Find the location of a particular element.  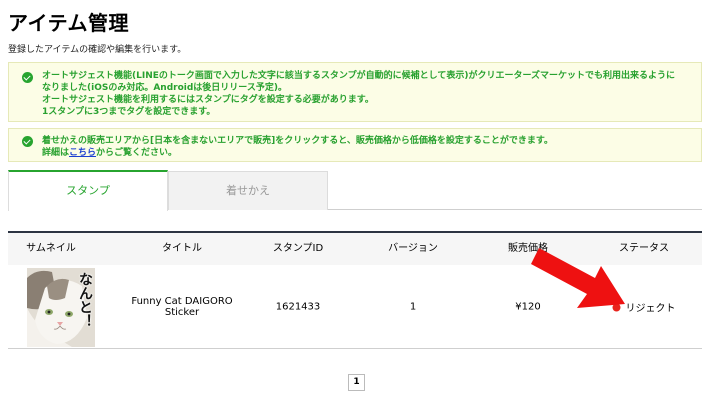

column-header-title: タイトル is located at coordinates (182, 248).